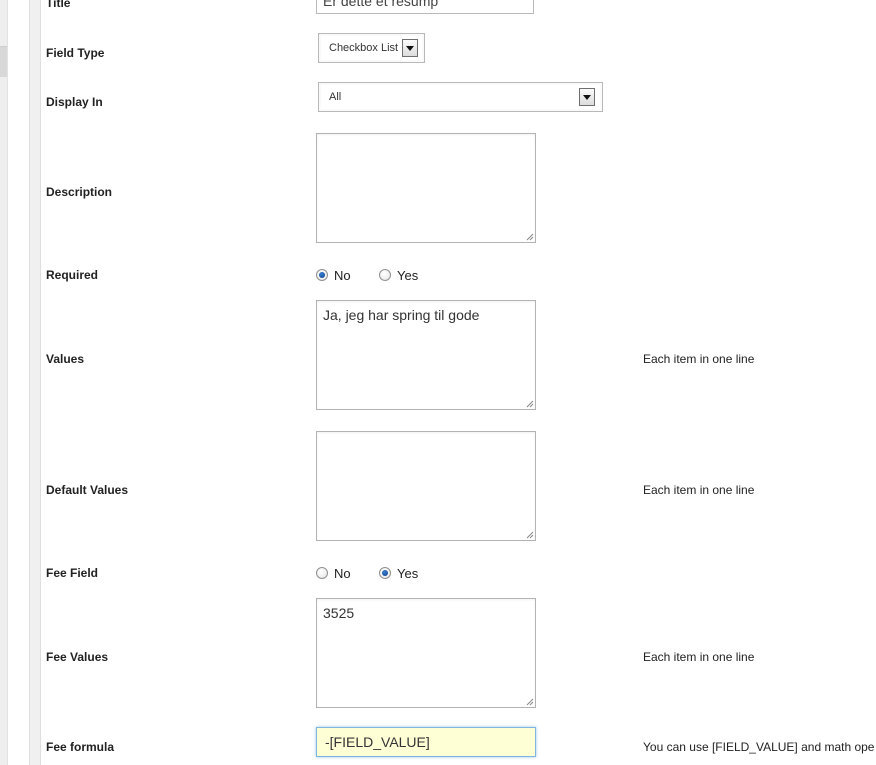 Image resolution: width=876 pixels, height=765 pixels. What do you see at coordinates (322, 275) in the screenshot?
I see `required-no-radio` at bounding box center [322, 275].